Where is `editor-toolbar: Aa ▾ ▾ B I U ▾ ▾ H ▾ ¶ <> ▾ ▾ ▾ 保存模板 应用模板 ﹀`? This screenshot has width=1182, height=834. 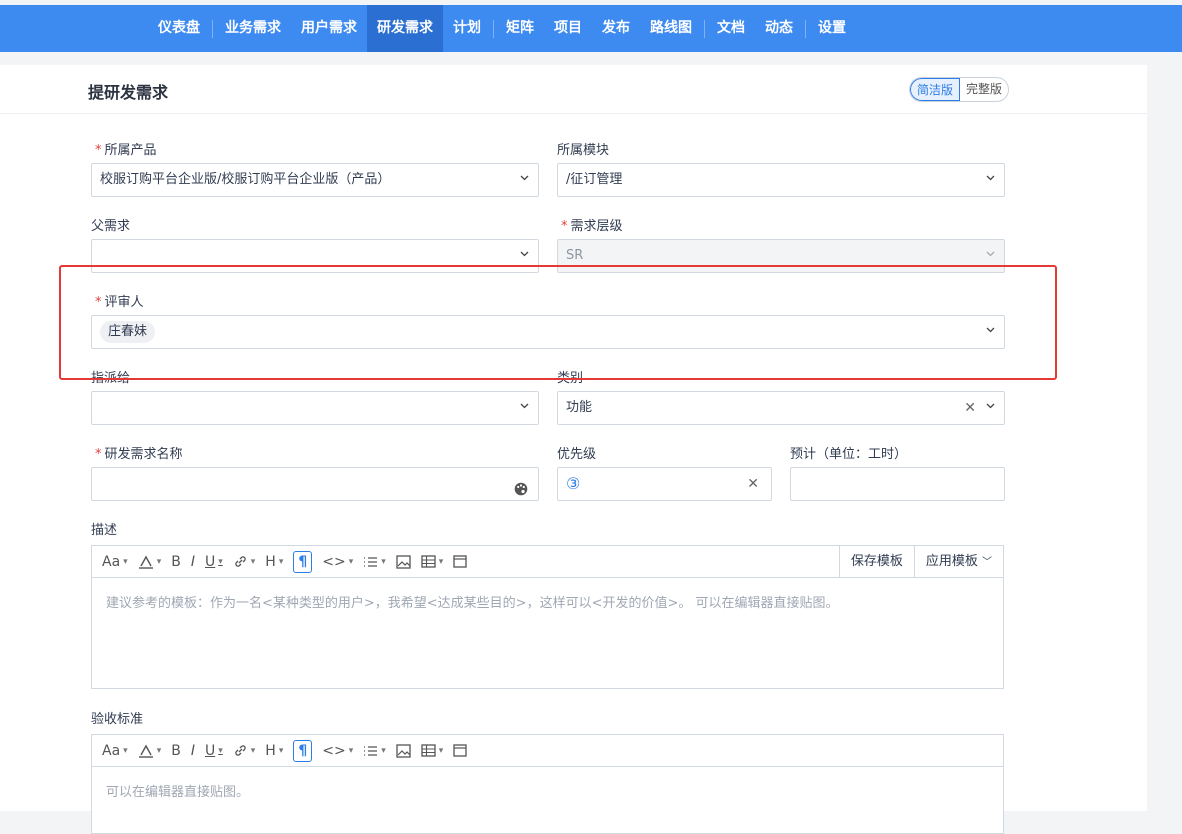
editor-toolbar: Aa ▾ ▾ B I U ▾ ▾ H ▾ ¶ <> ▾ ▾ ▾ 保存模板 应用模板 ﹀ is located at coordinates (547, 562).